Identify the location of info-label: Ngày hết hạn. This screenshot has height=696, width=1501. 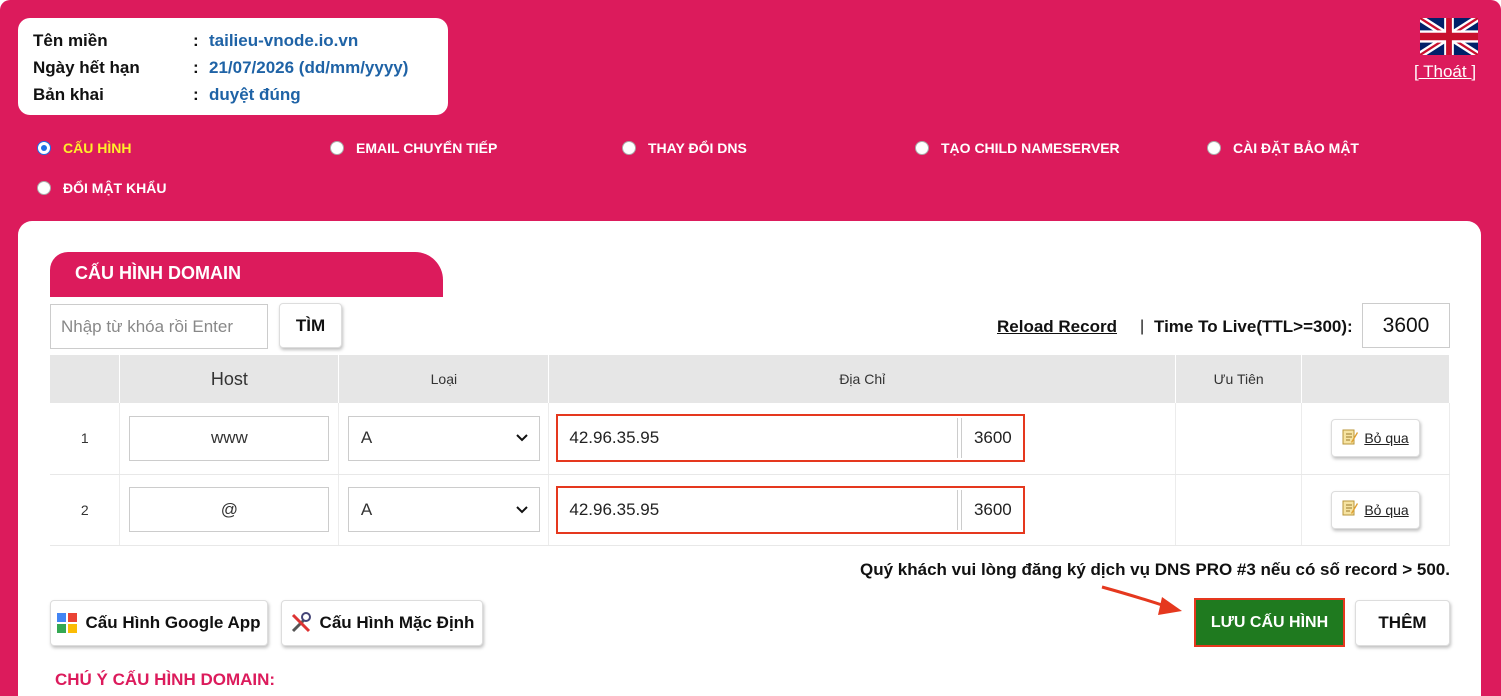
(86, 67).